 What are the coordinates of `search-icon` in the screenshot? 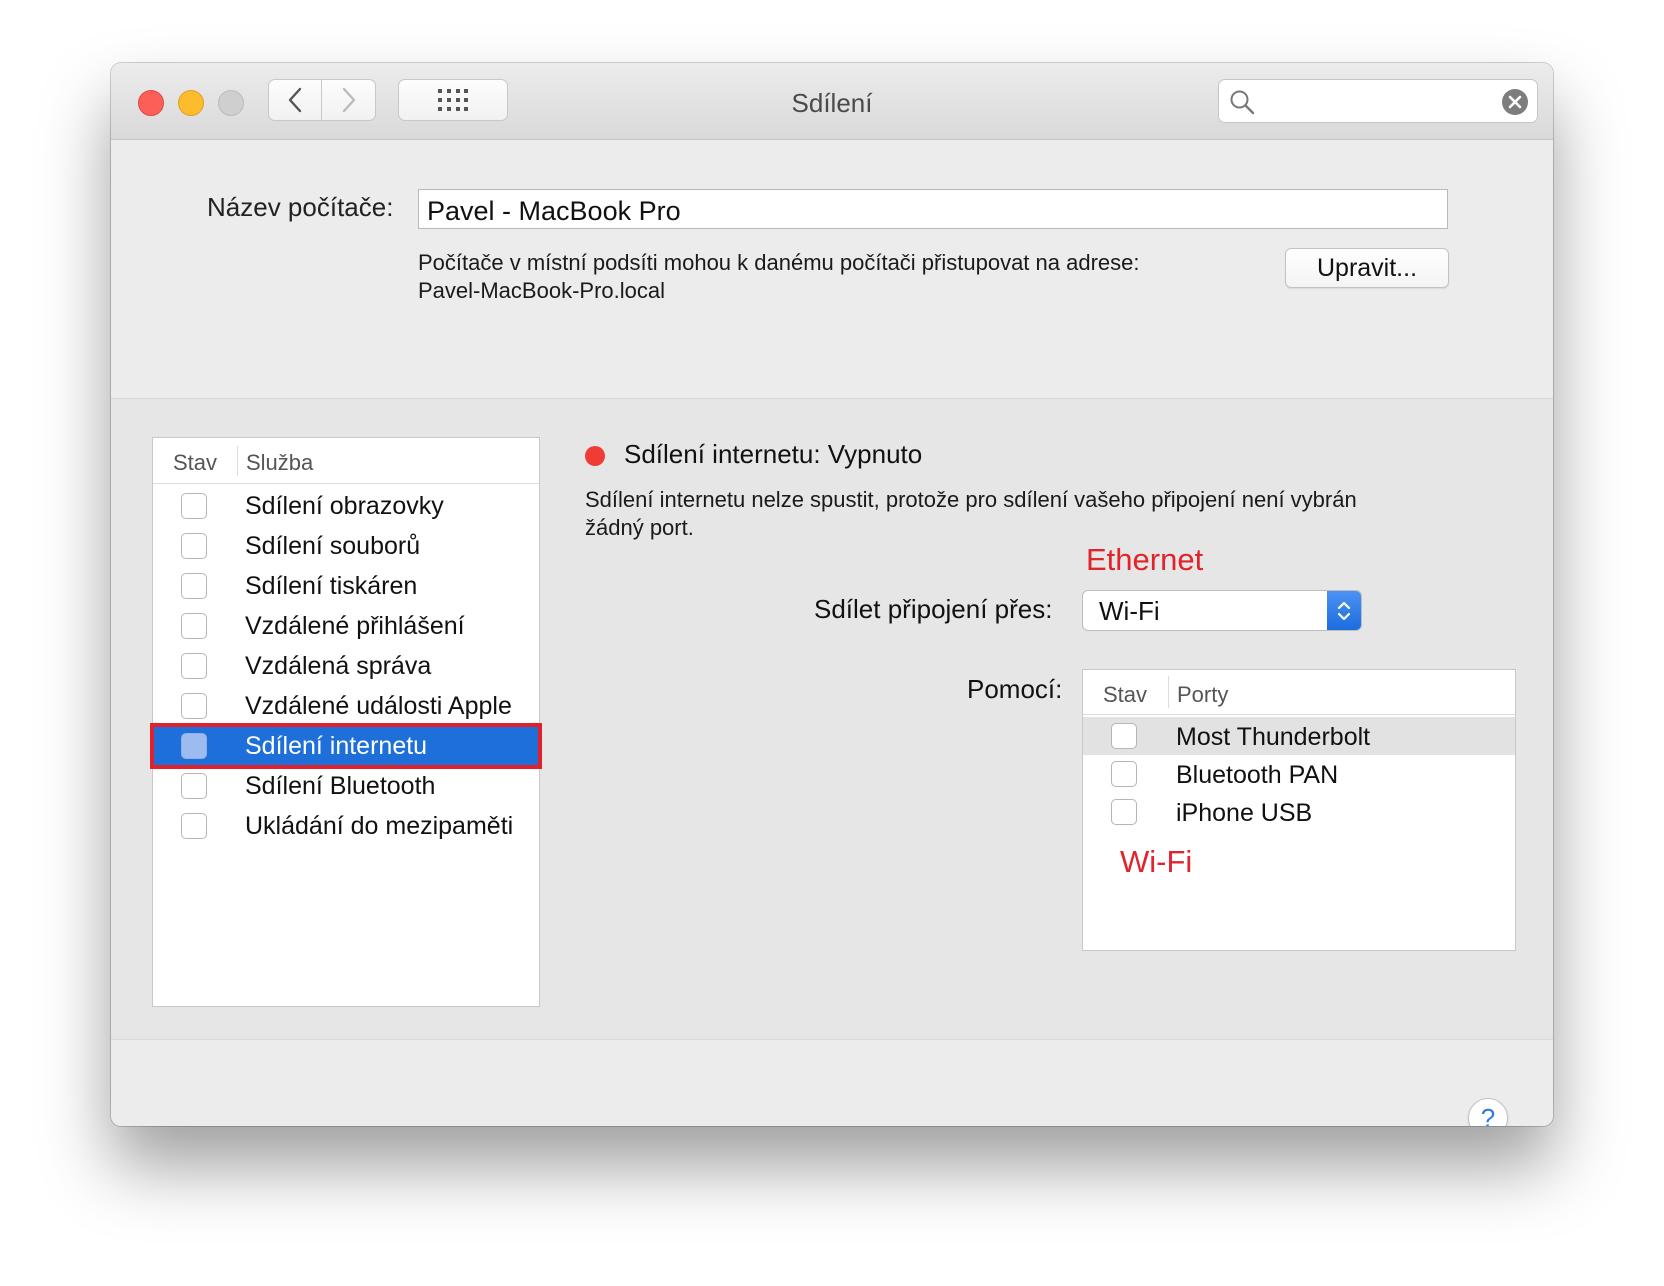 It's located at (1242, 102).